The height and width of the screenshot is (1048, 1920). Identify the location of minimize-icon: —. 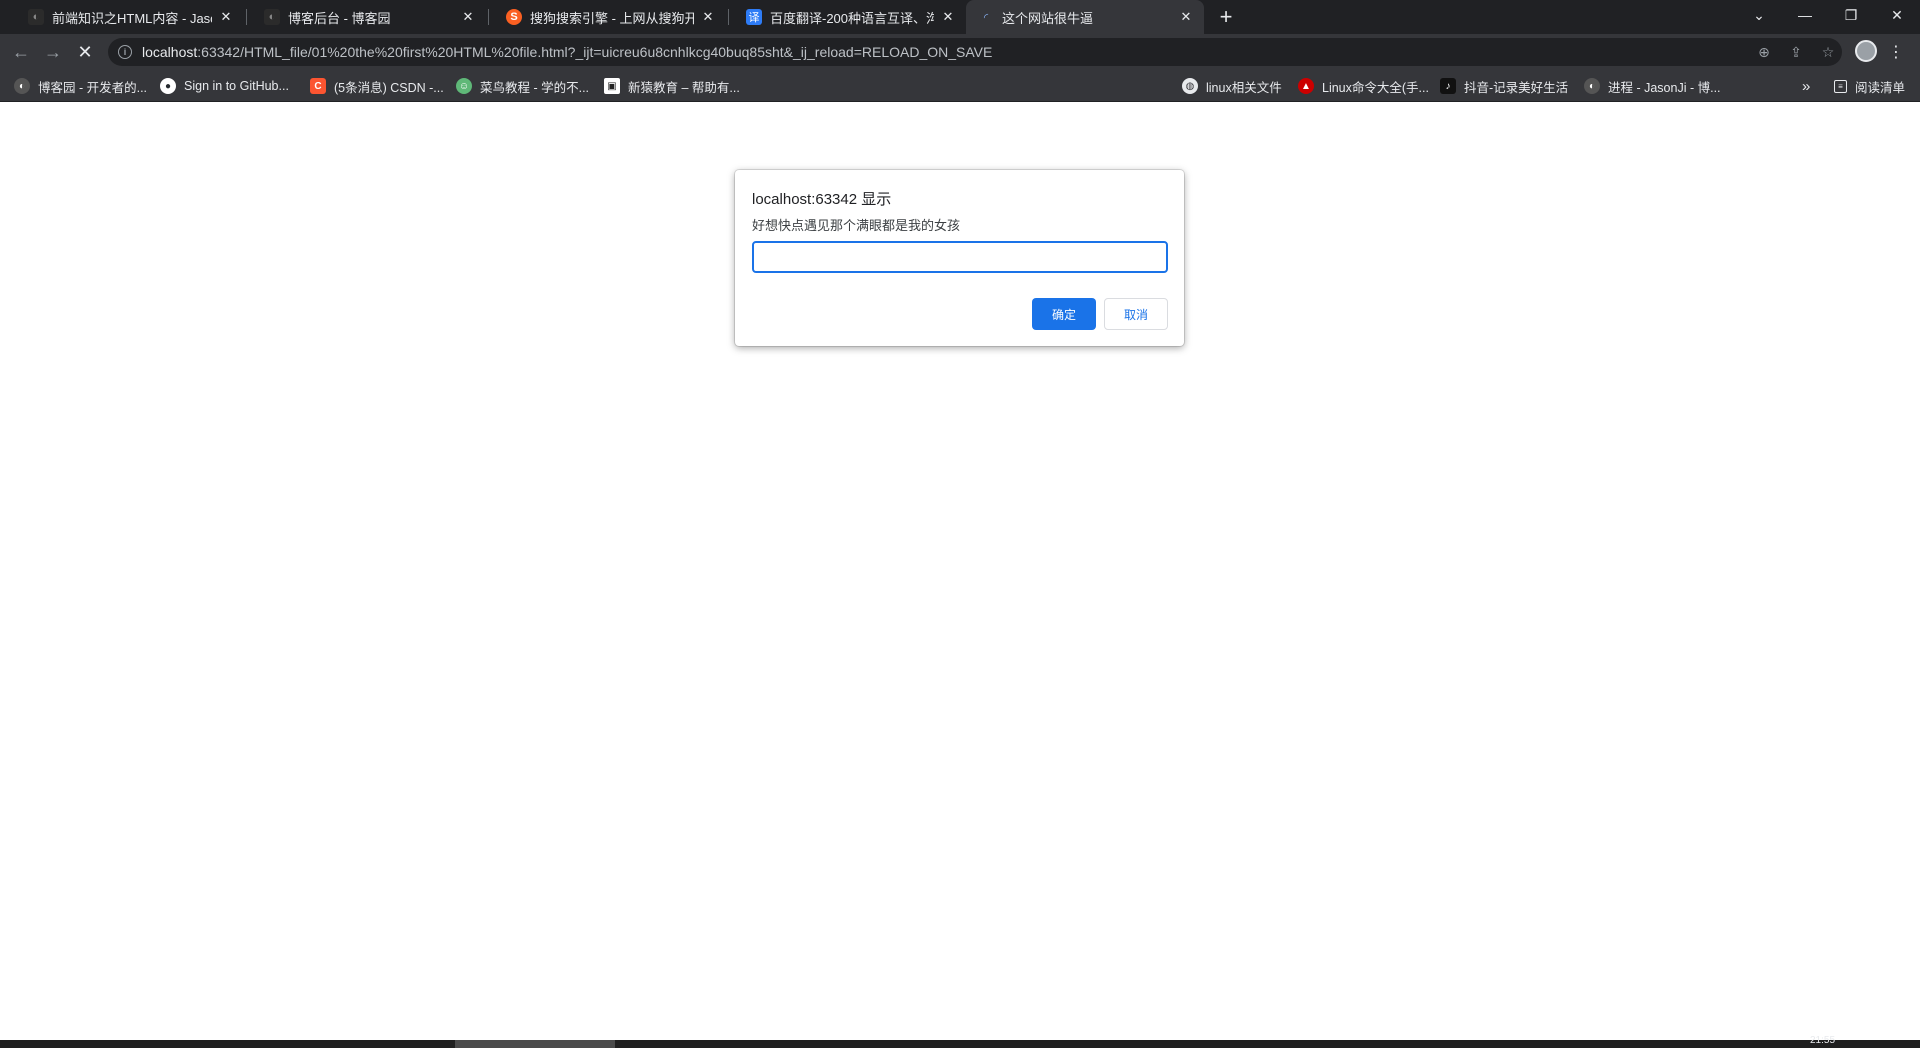
(1805, 15).